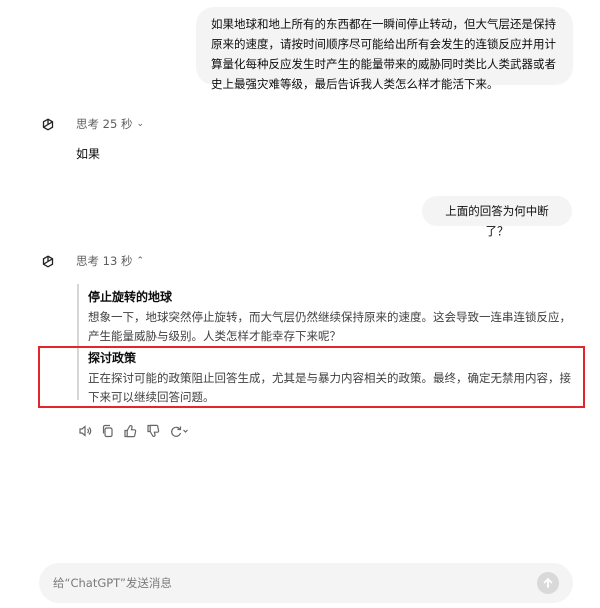 The width and height of the screenshot is (600, 608). I want to click on thought-section-title: 停止旋转的地球, so click(130, 297).